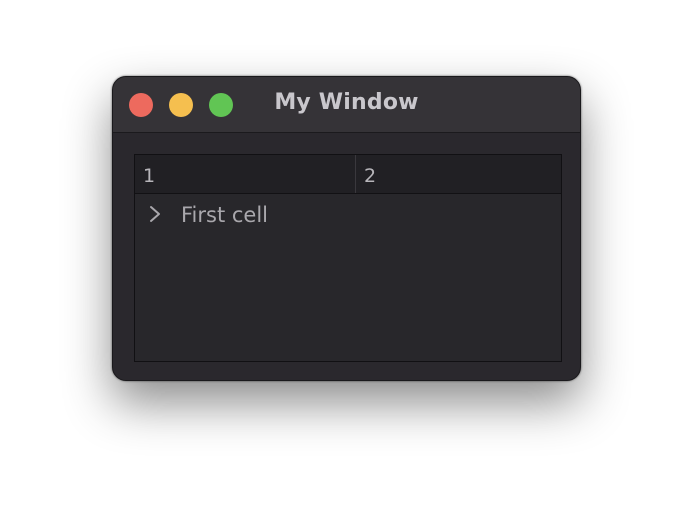  Describe the element at coordinates (346, 102) in the screenshot. I see `window-title: My Window` at that location.